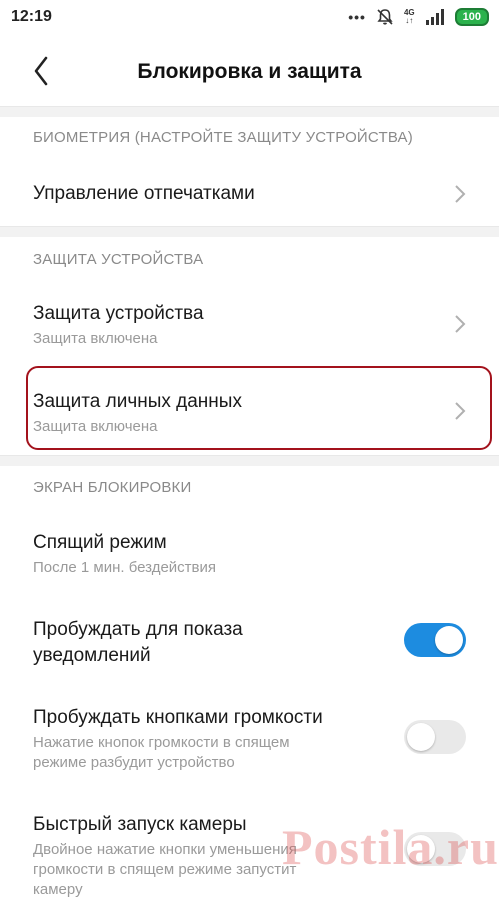 This screenshot has width=499, height=900. I want to click on watermark: Postila.ru, so click(390, 847).